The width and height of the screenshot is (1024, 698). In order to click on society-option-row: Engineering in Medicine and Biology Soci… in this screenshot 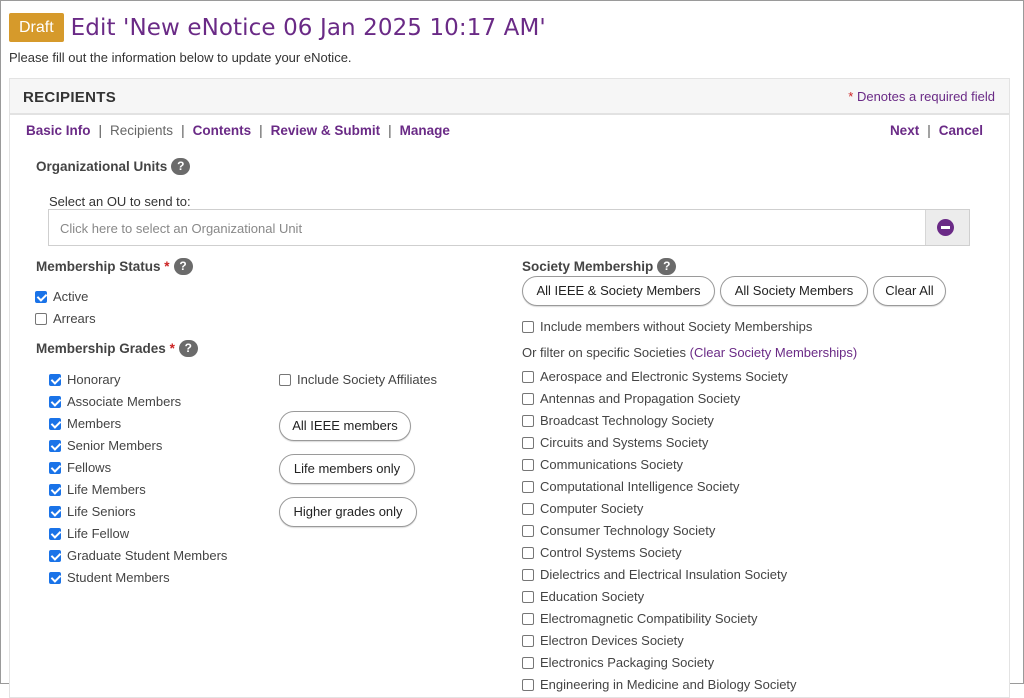, I will do `click(659, 684)`.